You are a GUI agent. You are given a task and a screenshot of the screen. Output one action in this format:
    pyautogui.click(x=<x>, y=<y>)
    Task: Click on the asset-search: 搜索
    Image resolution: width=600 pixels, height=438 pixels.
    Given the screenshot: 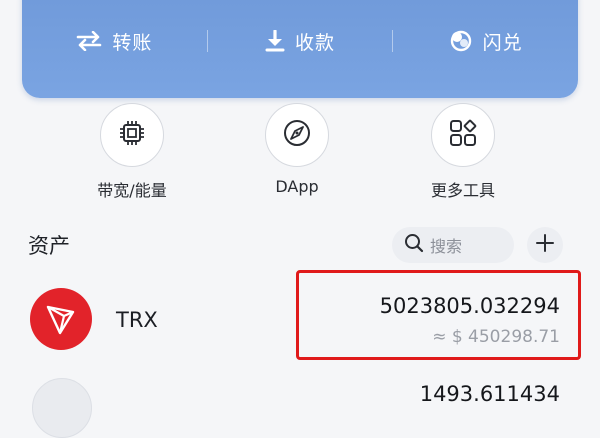 What is the action you would take?
    pyautogui.click(x=453, y=245)
    